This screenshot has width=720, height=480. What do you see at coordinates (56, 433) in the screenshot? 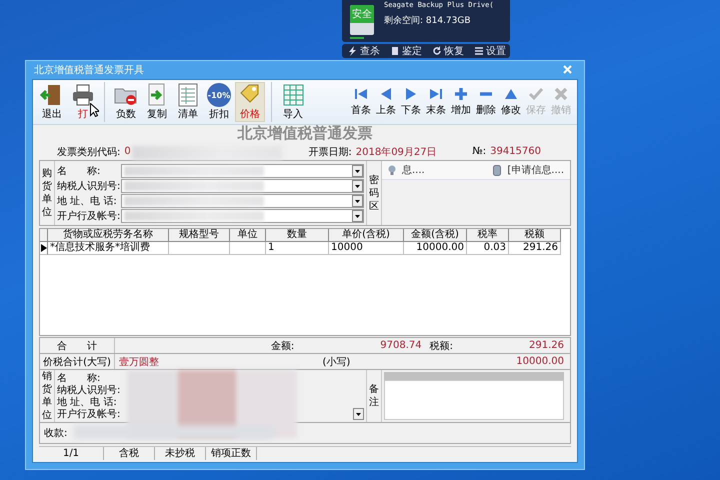
I see `payee-label: 收款:` at bounding box center [56, 433].